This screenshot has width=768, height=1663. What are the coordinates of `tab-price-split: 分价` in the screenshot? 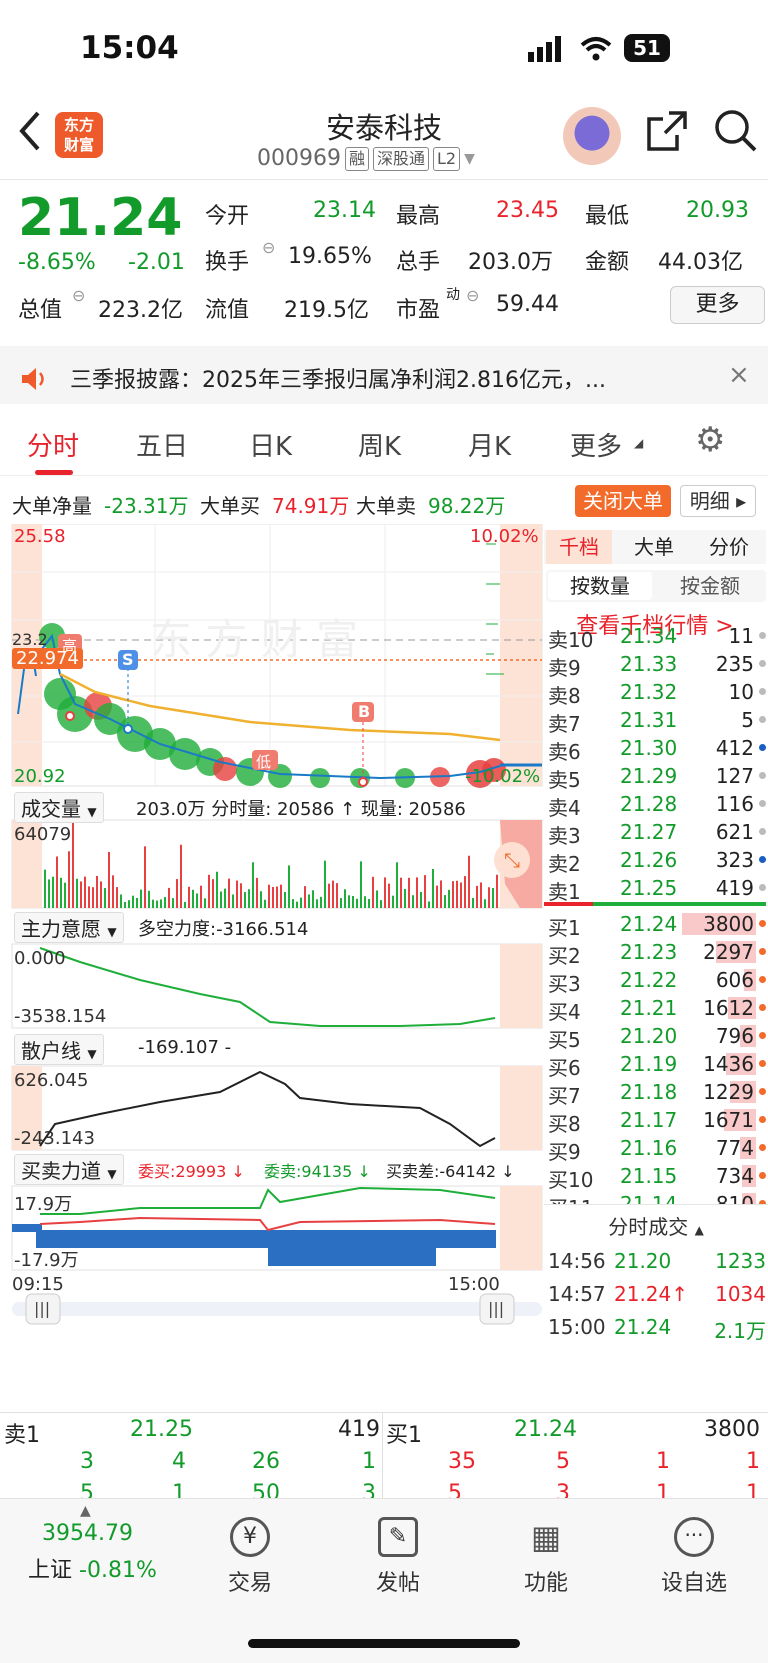 It's located at (729, 547).